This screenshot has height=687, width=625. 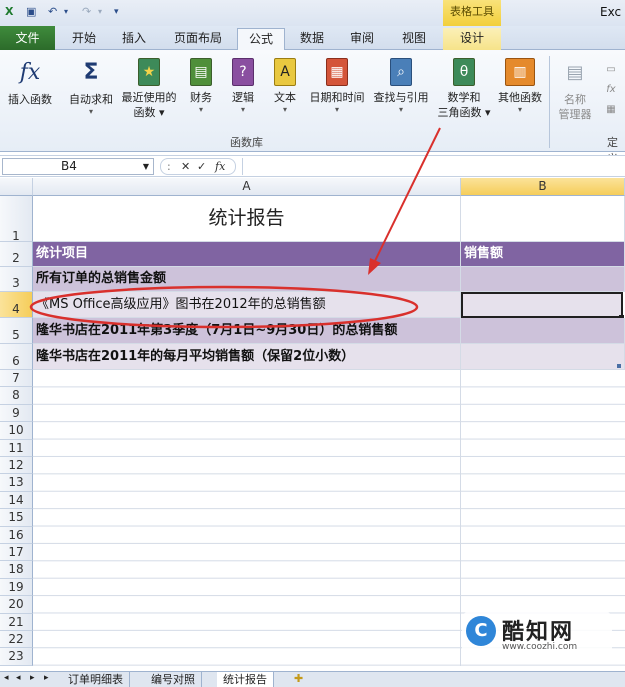 What do you see at coordinates (16, 553) in the screenshot?
I see `row-header-17: 17` at bounding box center [16, 553].